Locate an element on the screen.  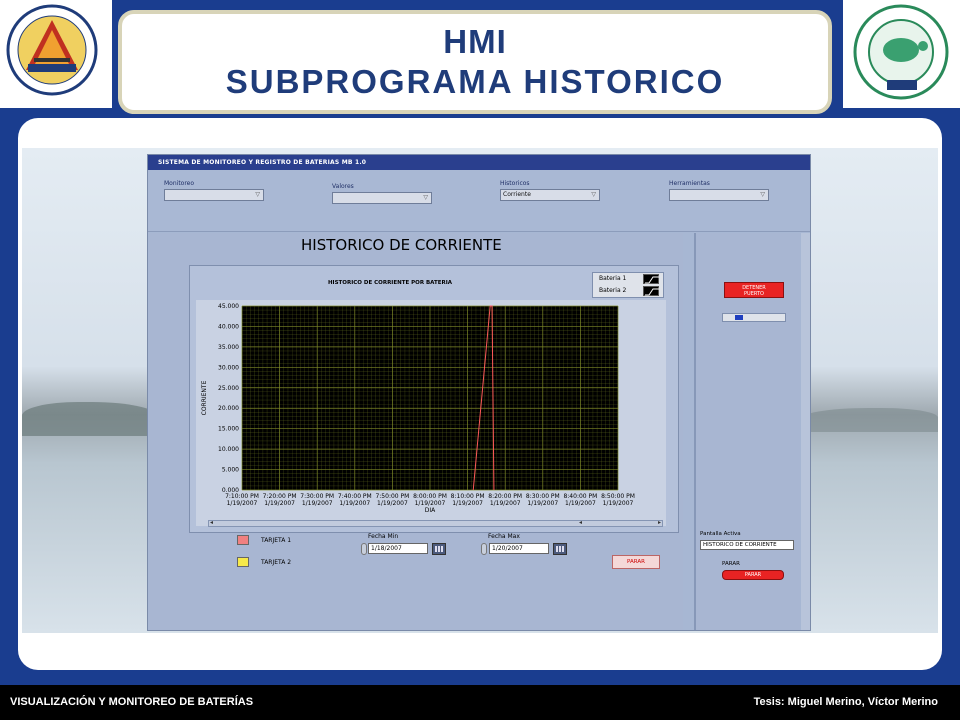
y-tick-label: 30.000 is located at coordinates (228, 367).